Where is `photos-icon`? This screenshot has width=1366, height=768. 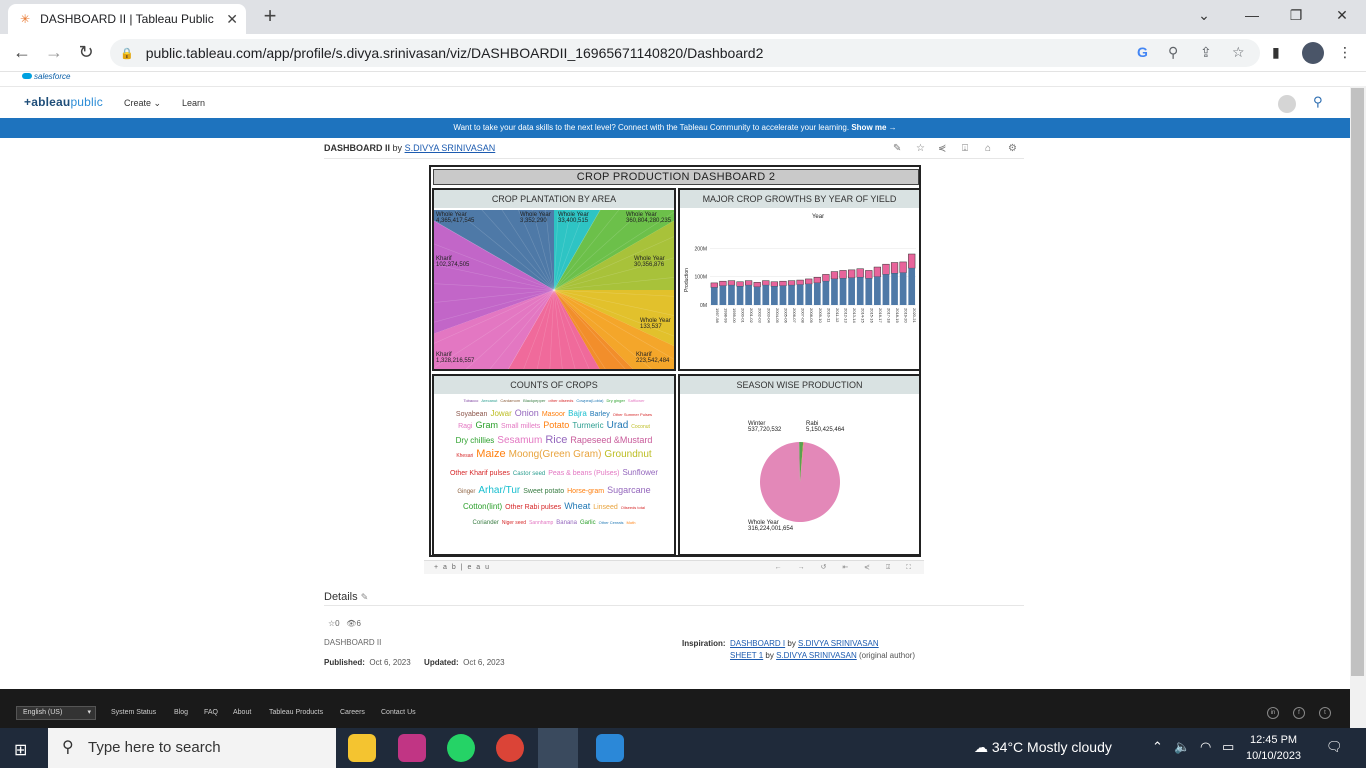
photos-icon is located at coordinates (610, 748).